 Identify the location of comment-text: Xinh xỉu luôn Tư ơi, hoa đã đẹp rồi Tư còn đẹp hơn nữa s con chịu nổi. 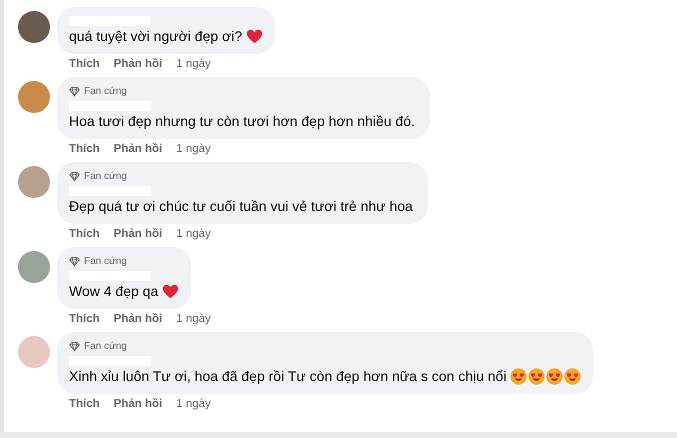
(287, 376).